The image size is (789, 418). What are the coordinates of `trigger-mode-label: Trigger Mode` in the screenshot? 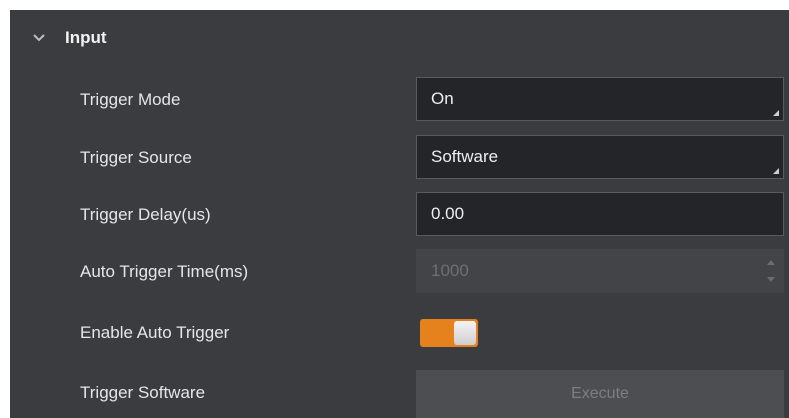 It's located at (130, 99).